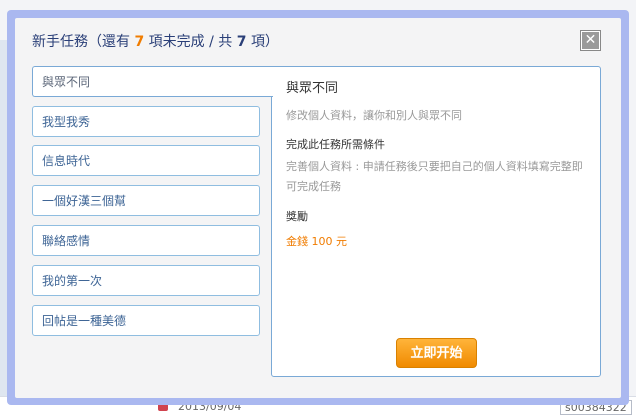 This screenshot has height=418, width=636. What do you see at coordinates (146, 320) in the screenshot?
I see `task-item-7: 回帖是一種美德` at bounding box center [146, 320].